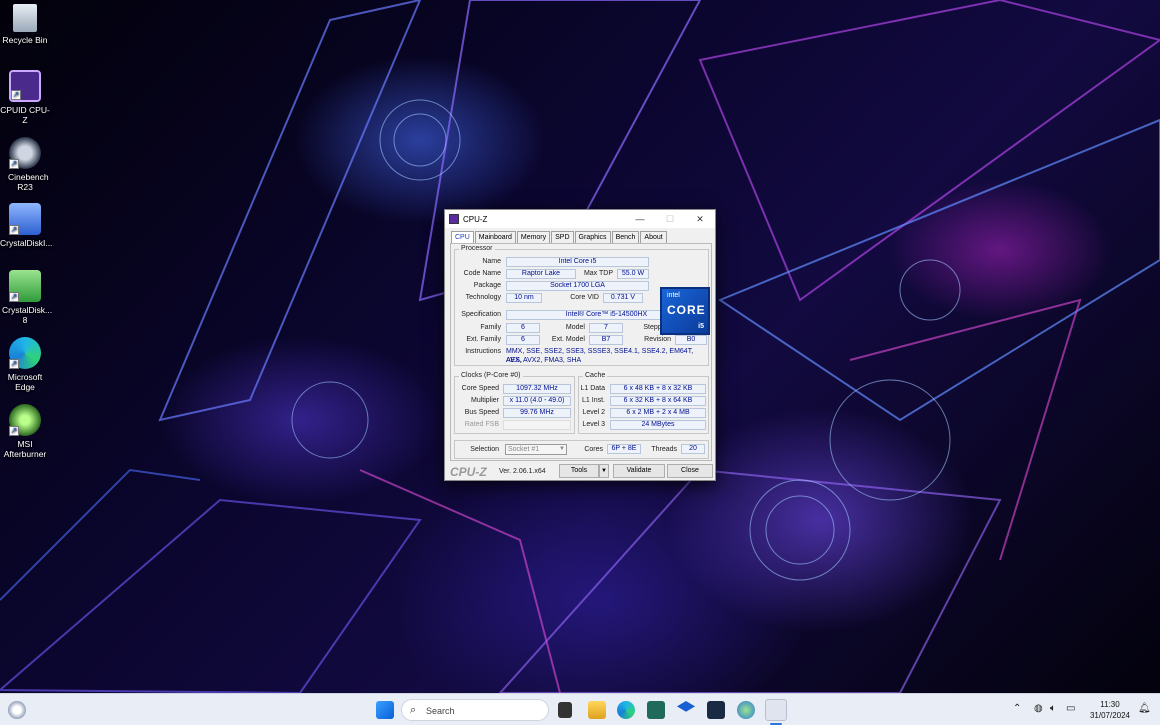 This screenshot has height=725, width=1160. What do you see at coordinates (28, 182) in the screenshot?
I see `desktop-icon-label: Cinebench R23` at bounding box center [28, 182].